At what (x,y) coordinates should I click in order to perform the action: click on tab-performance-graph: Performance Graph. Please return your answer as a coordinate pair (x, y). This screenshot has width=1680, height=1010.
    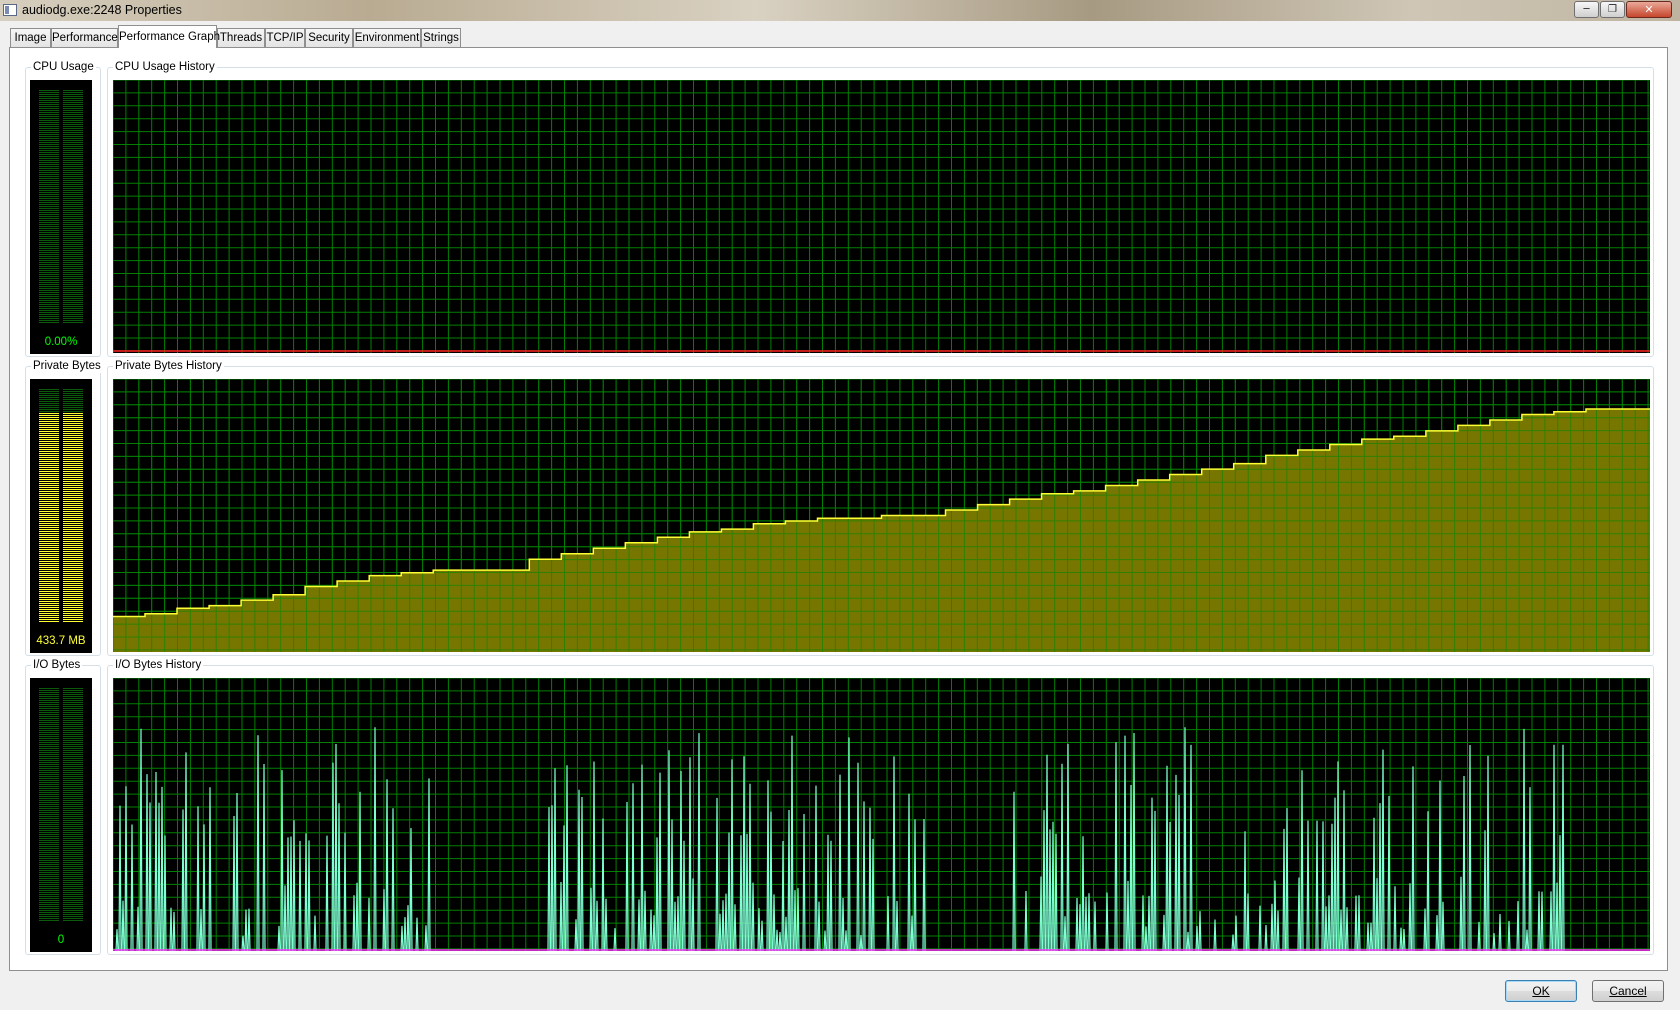
    Looking at the image, I should click on (169, 36).